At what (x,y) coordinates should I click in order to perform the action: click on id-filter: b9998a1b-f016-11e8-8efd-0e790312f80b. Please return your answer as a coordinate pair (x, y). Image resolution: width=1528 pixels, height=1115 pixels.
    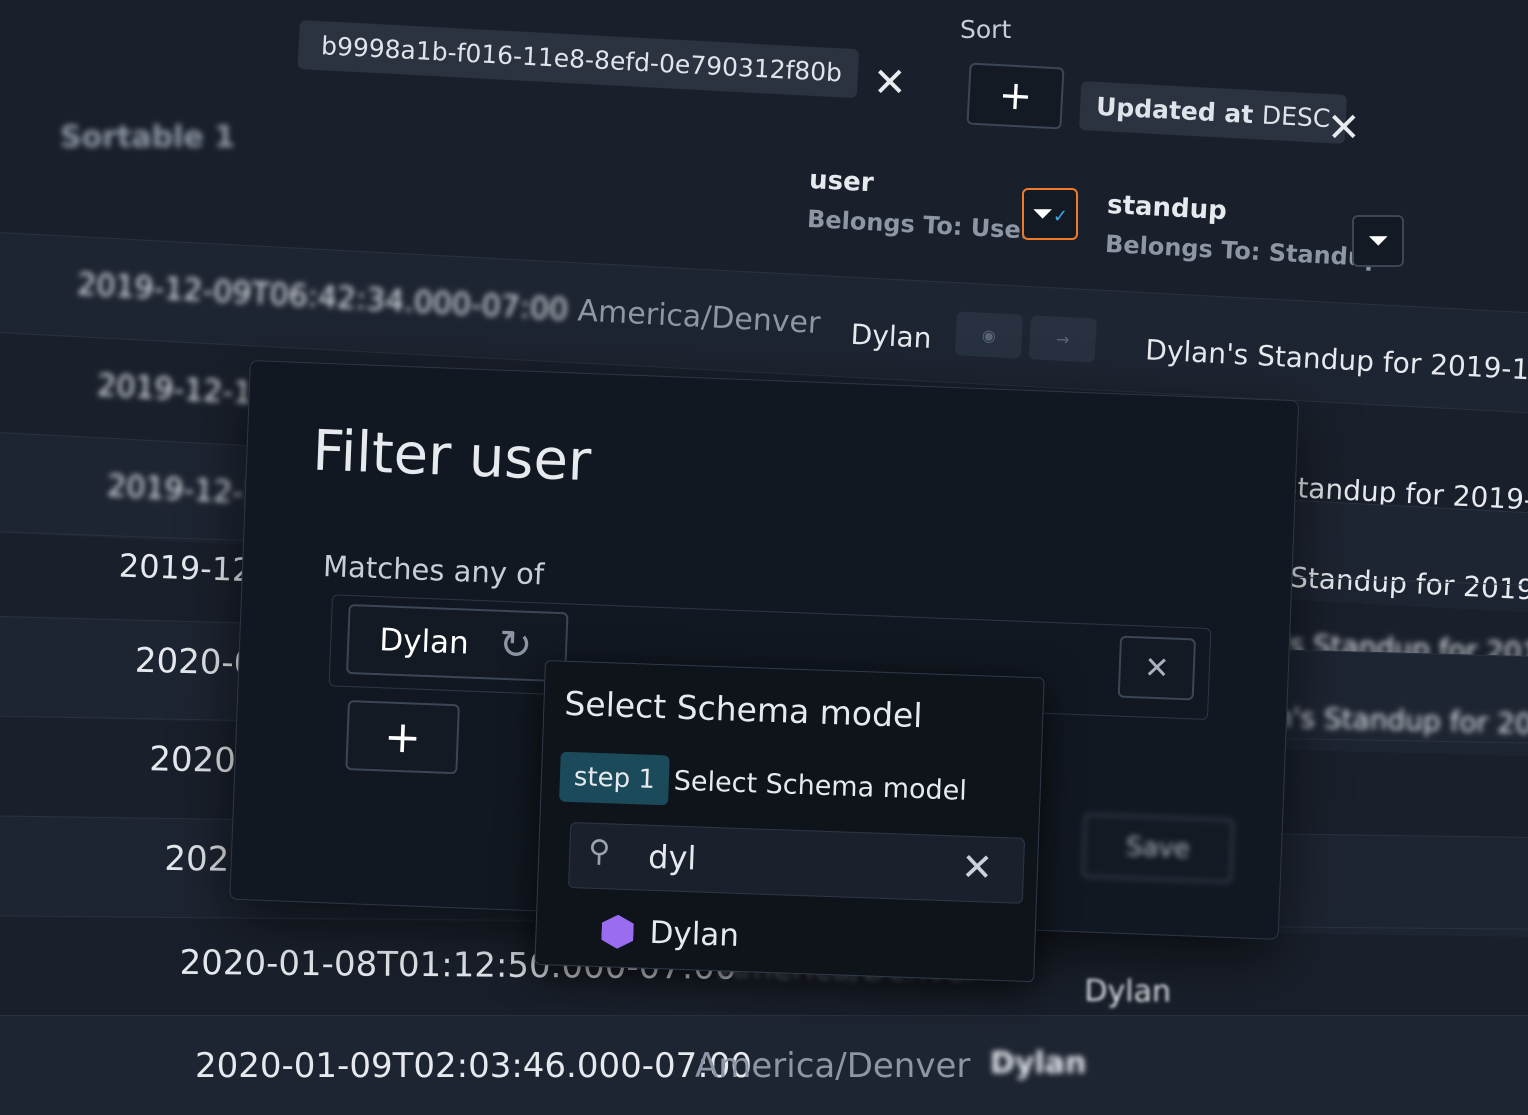
    Looking at the image, I should click on (578, 59).